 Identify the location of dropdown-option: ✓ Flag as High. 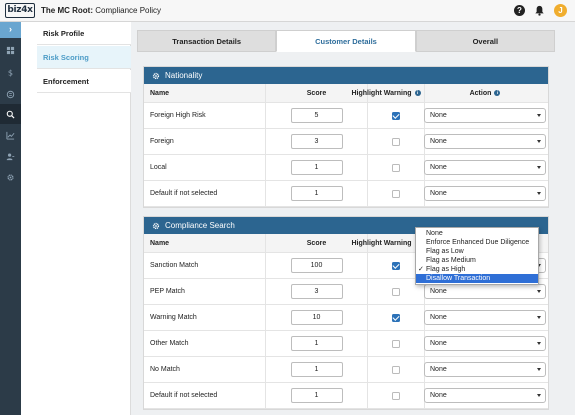
(477, 269).